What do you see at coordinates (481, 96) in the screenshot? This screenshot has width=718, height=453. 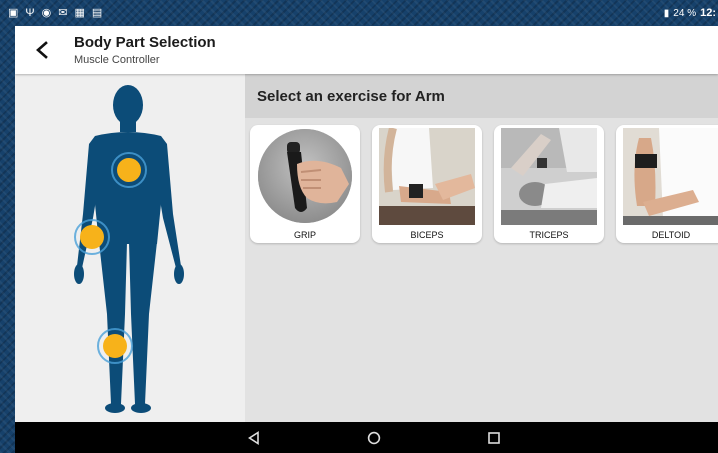 I see `exercise-prompt-bar: Select an exercise for Arm` at bounding box center [481, 96].